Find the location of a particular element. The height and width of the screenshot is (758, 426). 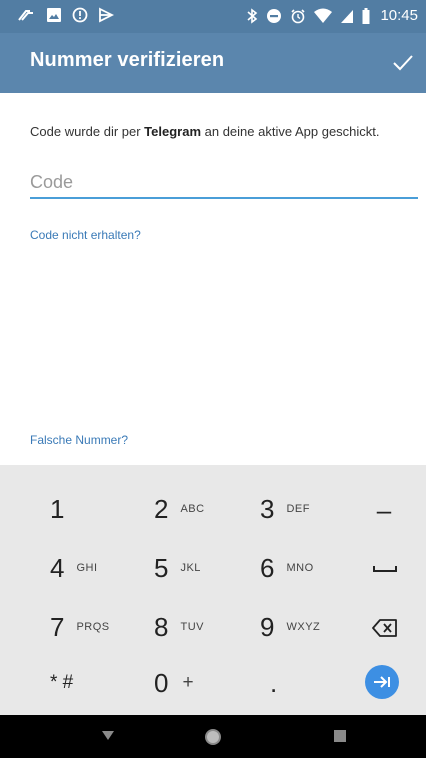

clock-time: 10:45 is located at coordinates (399, 15).